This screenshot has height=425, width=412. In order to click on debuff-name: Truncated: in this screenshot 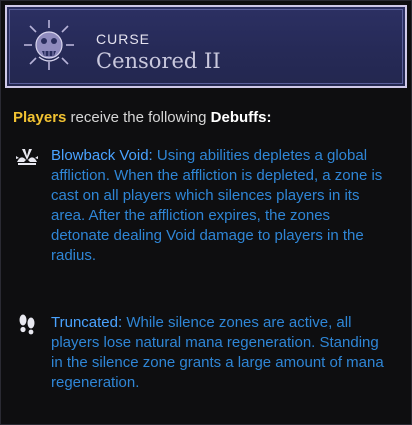, I will do `click(87, 322)`.